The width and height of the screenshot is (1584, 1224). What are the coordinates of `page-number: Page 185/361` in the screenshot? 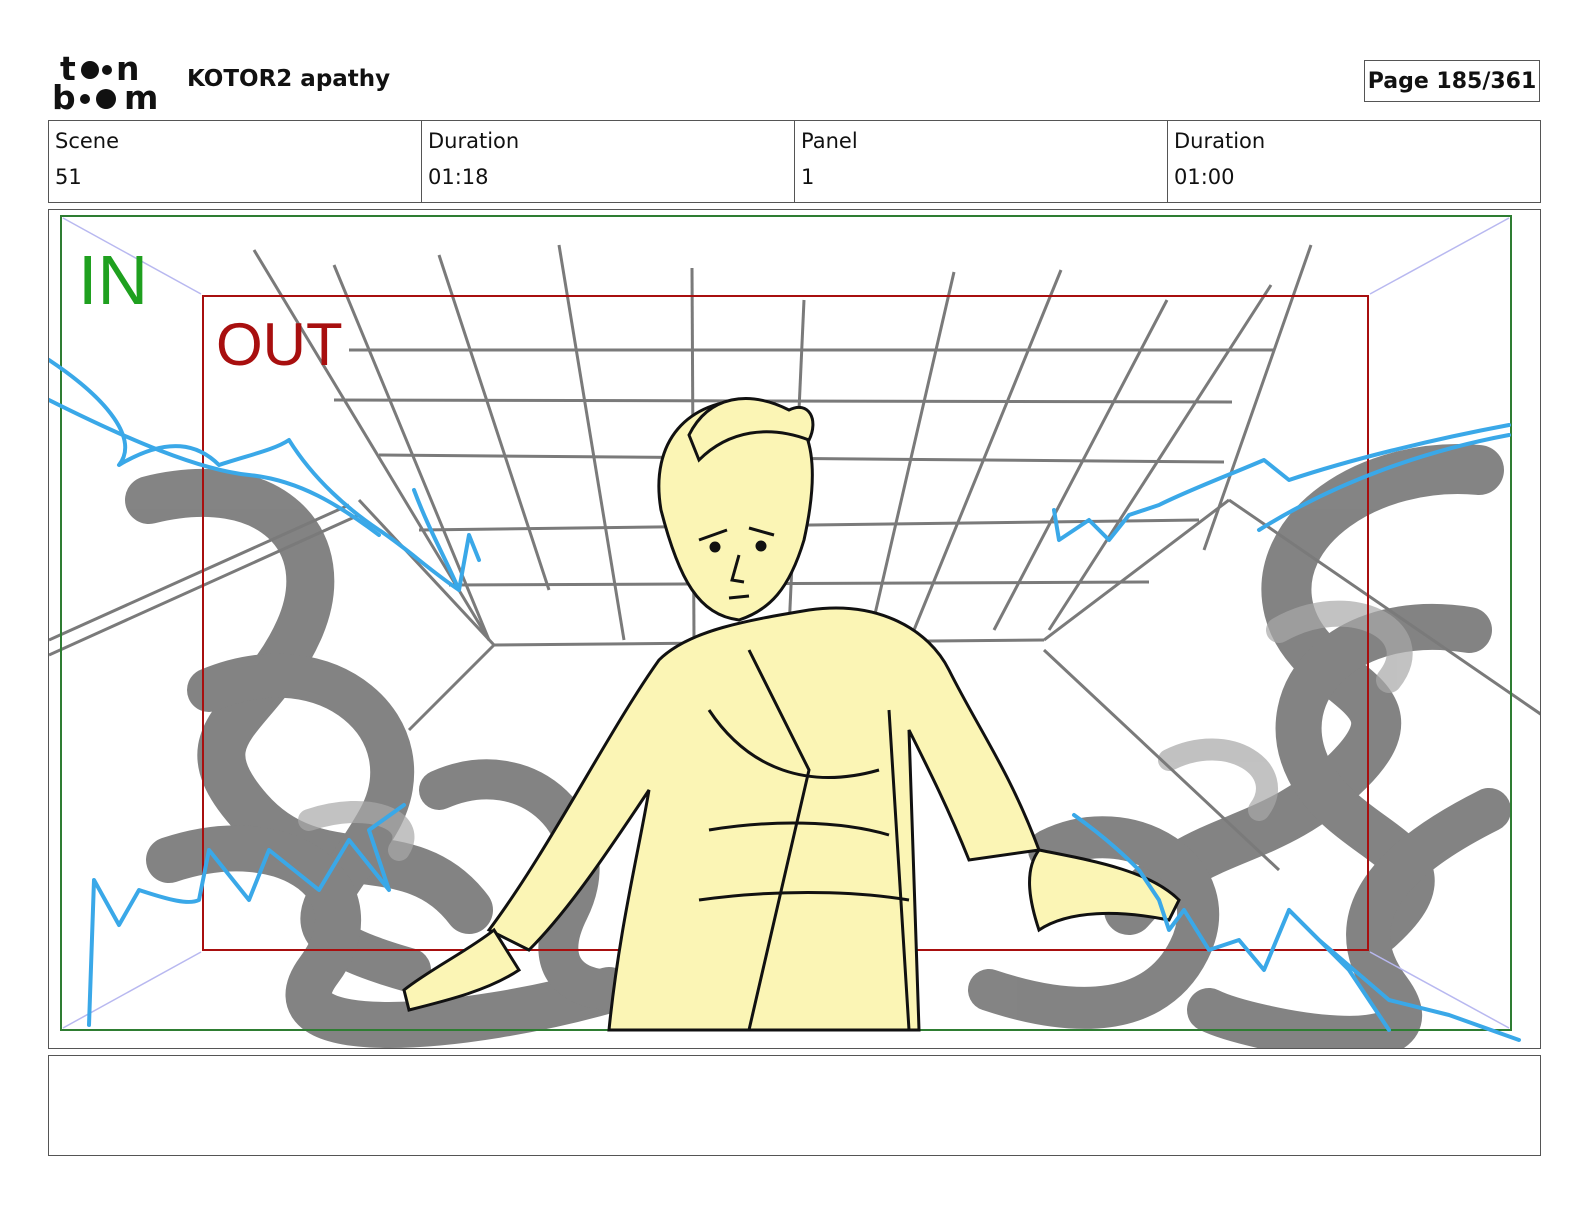 It's located at (1452, 81).